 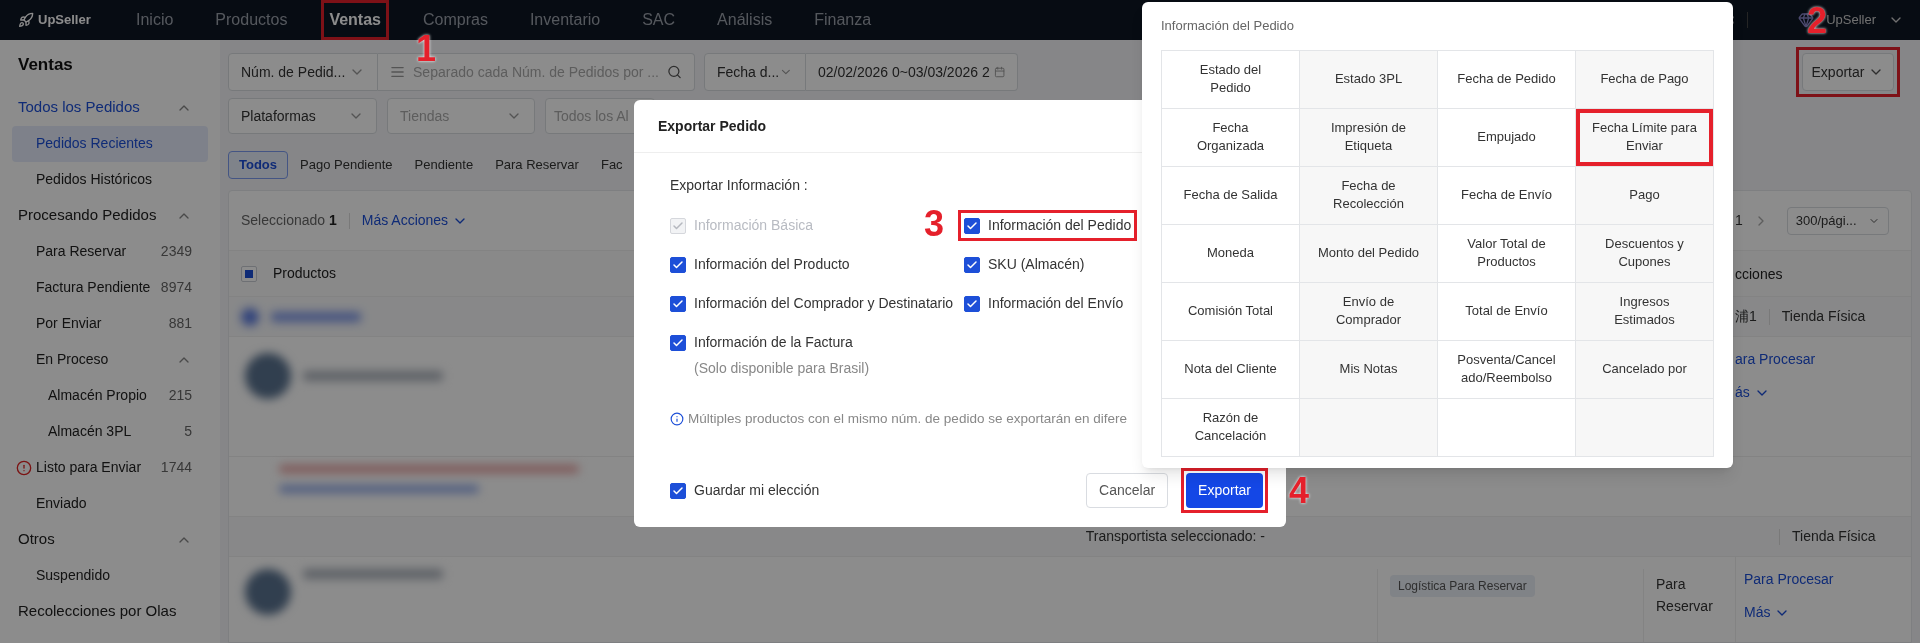 What do you see at coordinates (1817, 21) in the screenshot?
I see `step-number: 2` at bounding box center [1817, 21].